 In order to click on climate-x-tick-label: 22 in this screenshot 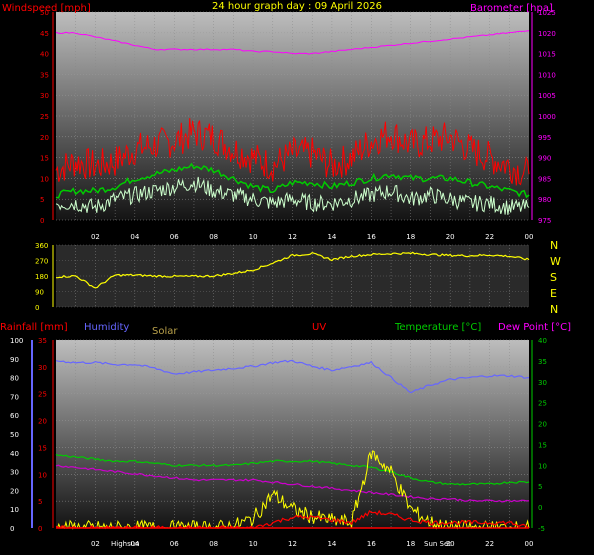, I will do `click(489, 544)`.